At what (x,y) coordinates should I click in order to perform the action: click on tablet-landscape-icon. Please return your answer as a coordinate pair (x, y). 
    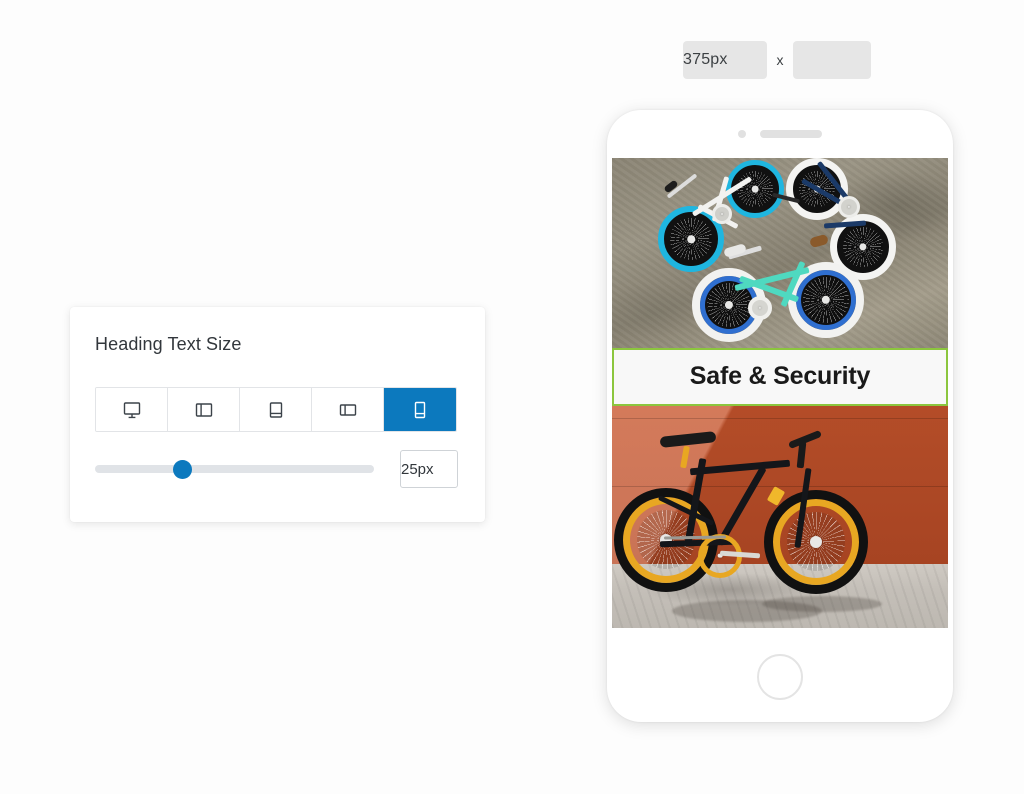
    Looking at the image, I should click on (348, 410).